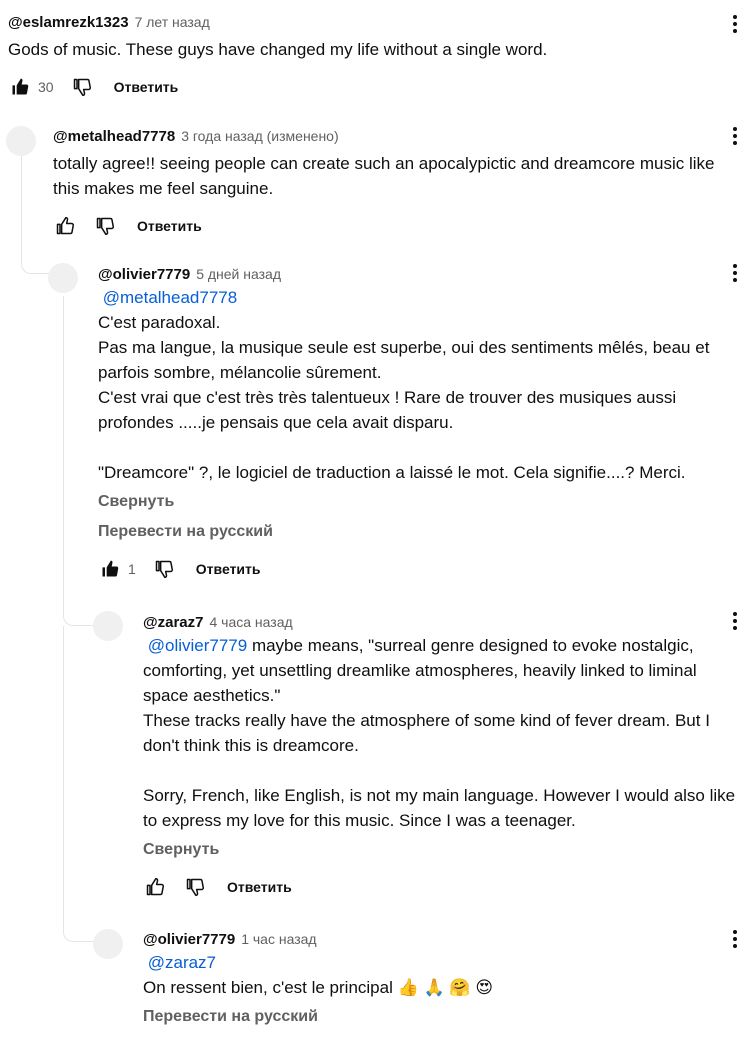 This screenshot has width=751, height=1047. I want to click on comment-header: @zaraz7 4 часа назад, so click(443, 622).